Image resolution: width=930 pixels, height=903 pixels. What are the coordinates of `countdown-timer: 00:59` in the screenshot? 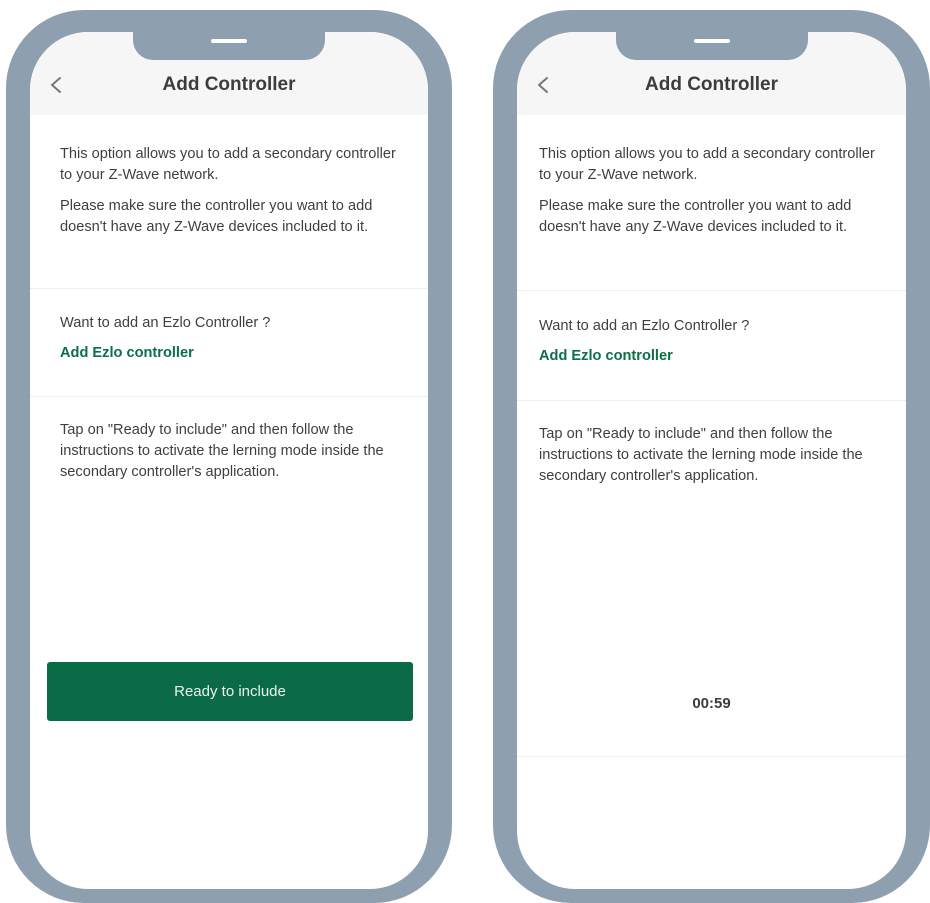 It's located at (711, 703).